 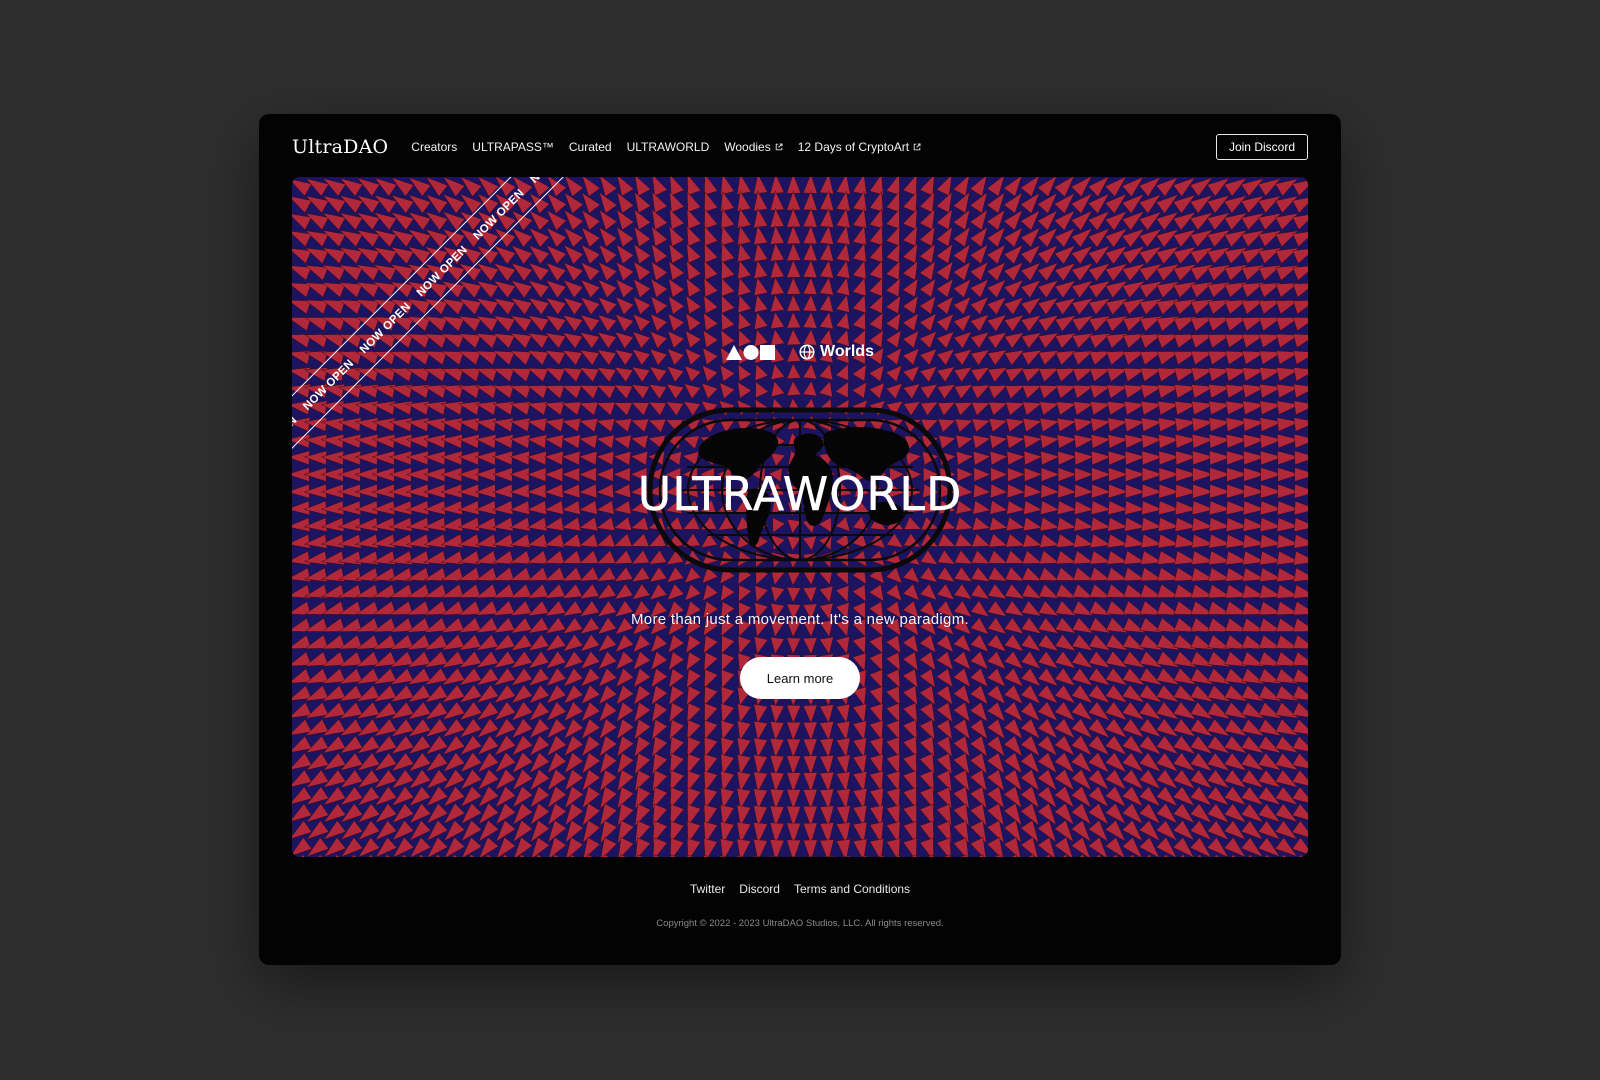 What do you see at coordinates (768, 352) in the screenshot?
I see `square-icon` at bounding box center [768, 352].